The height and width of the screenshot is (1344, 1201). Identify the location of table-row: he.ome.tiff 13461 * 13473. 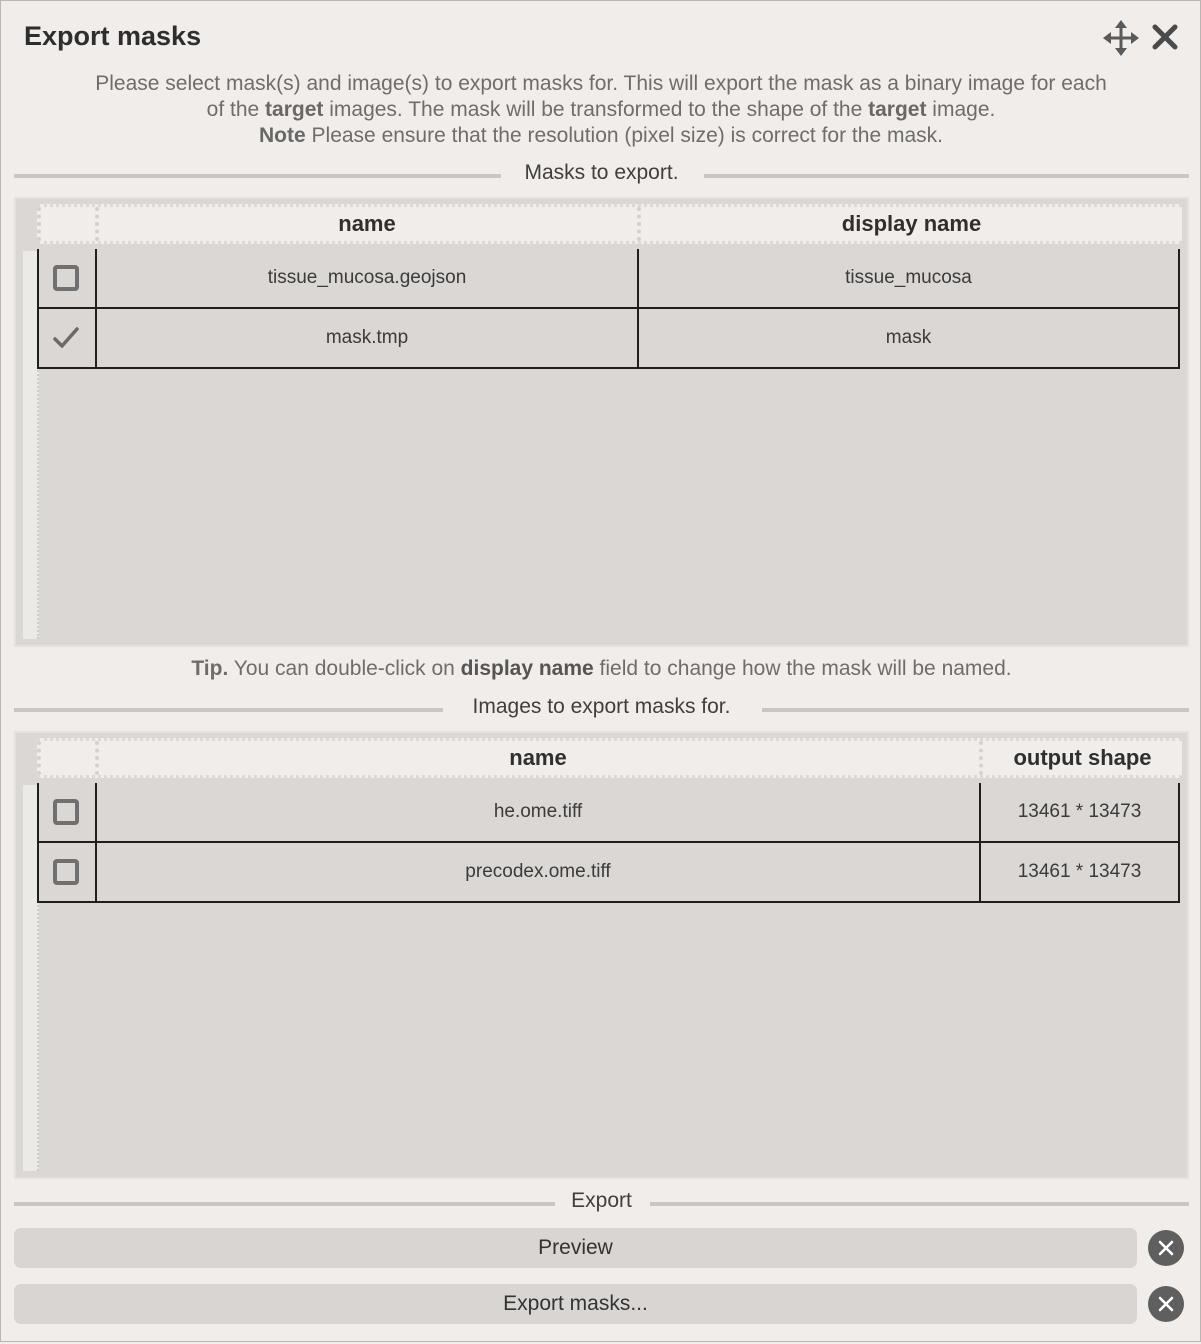
(608, 813).